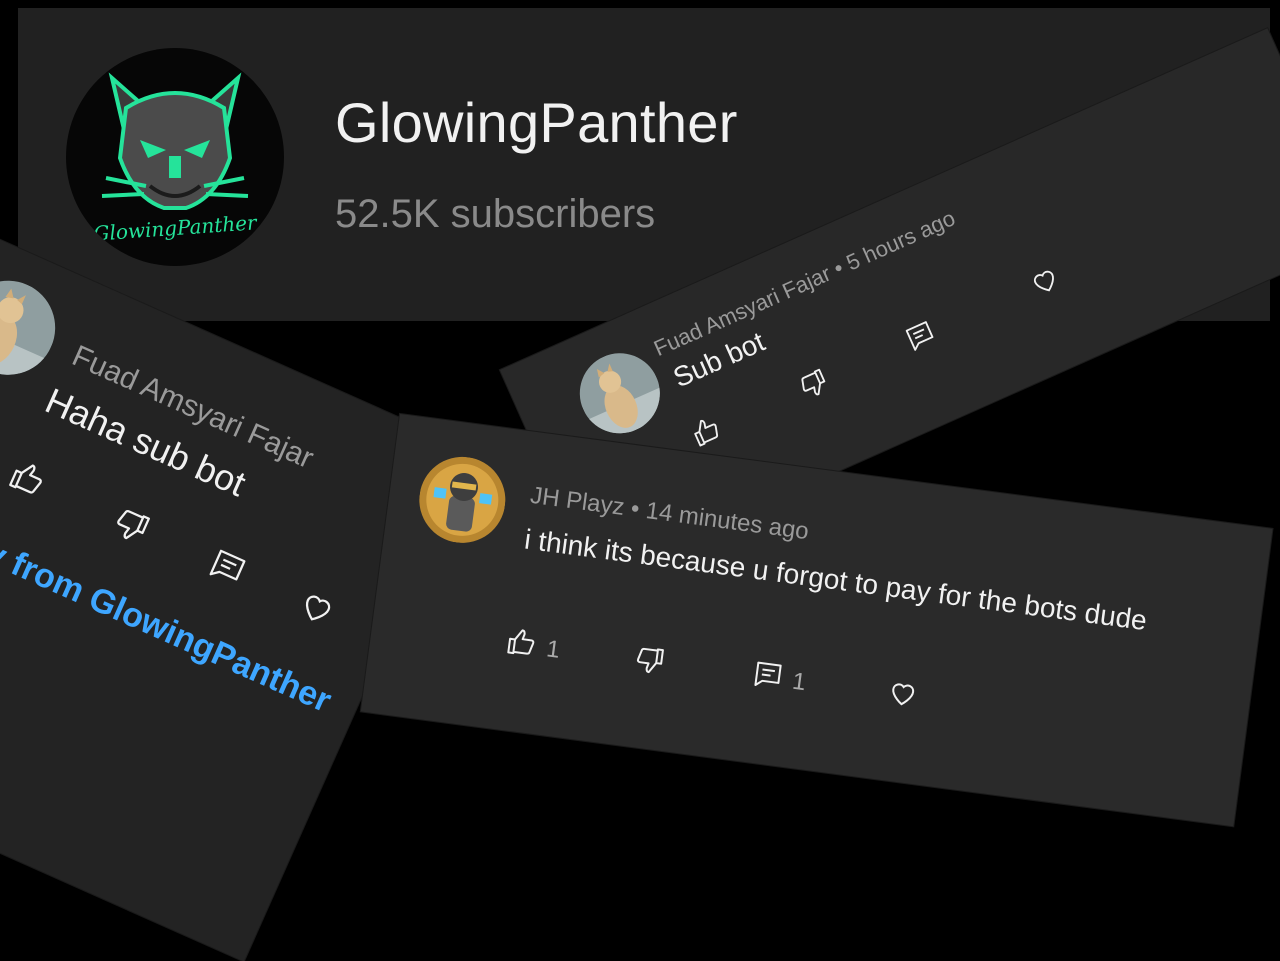 The width and height of the screenshot is (1280, 961). I want to click on like-count: 1, so click(553, 649).